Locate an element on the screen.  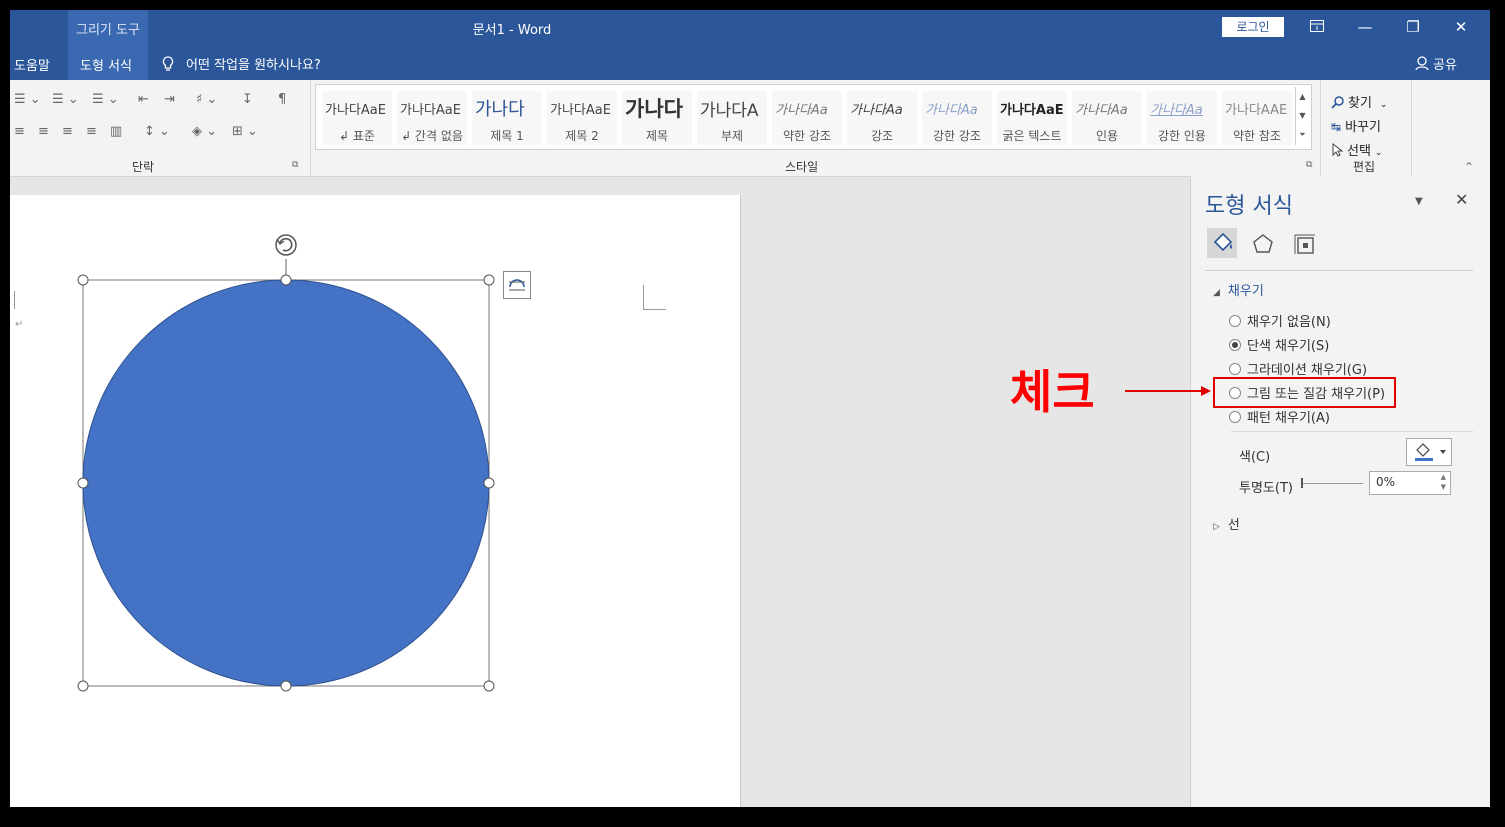
style-item: 가나다AaE ↲ 간격 없음 is located at coordinates (432, 118).